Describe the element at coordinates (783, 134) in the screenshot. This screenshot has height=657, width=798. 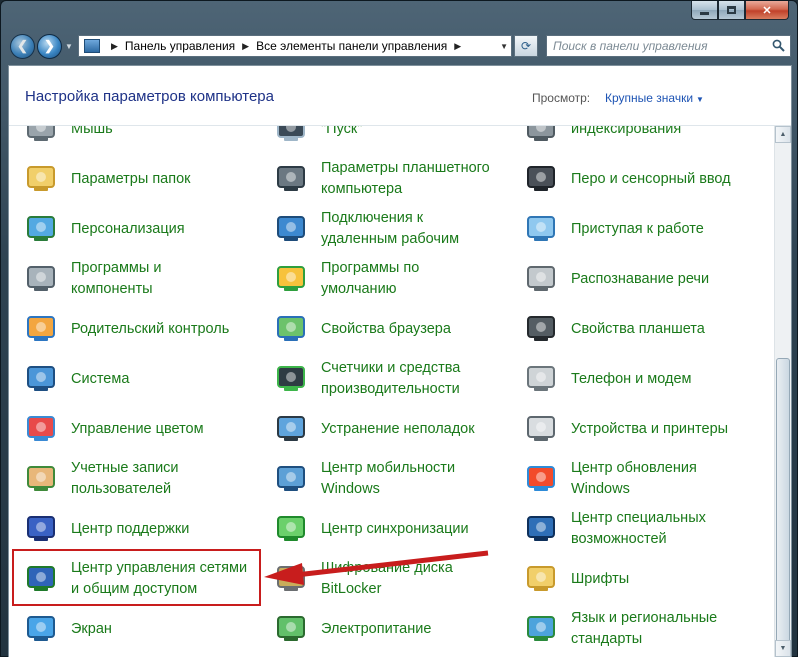
I see `scroll-up-icon: ▲` at that location.